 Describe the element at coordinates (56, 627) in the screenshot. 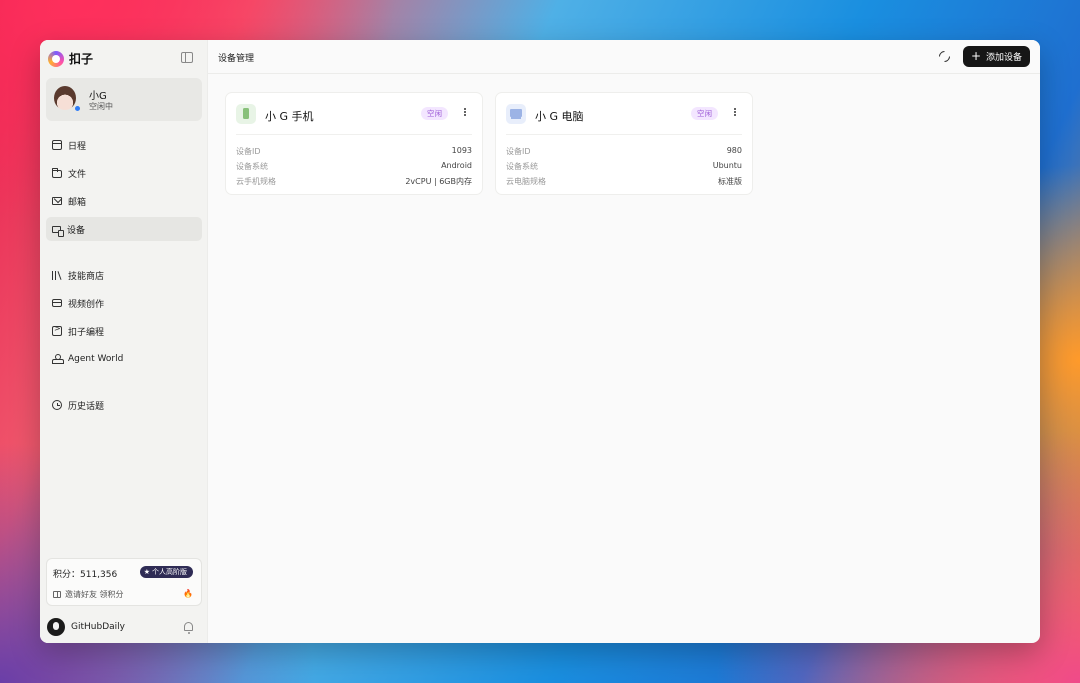

I see `user-avatar` at that location.